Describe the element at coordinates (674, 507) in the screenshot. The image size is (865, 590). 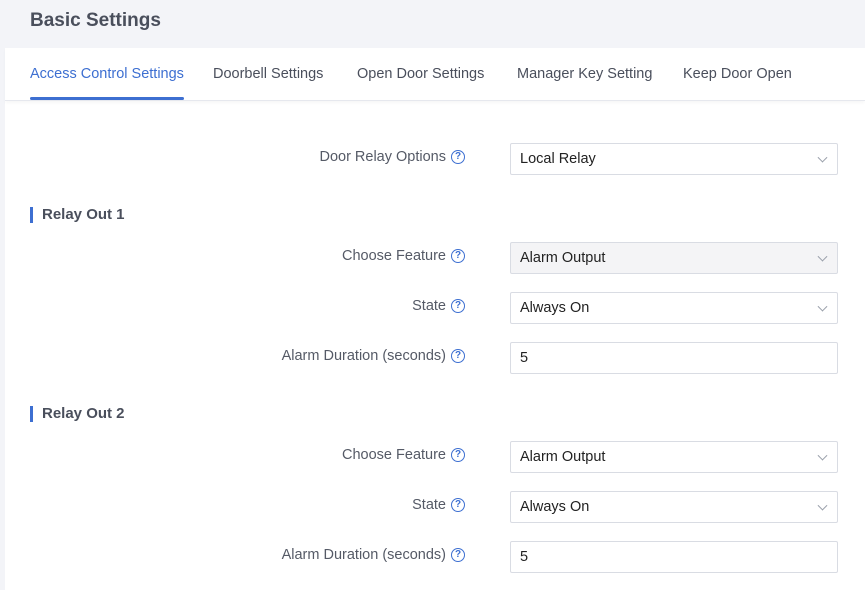
I see `relay-2-state-select: Always On` at that location.